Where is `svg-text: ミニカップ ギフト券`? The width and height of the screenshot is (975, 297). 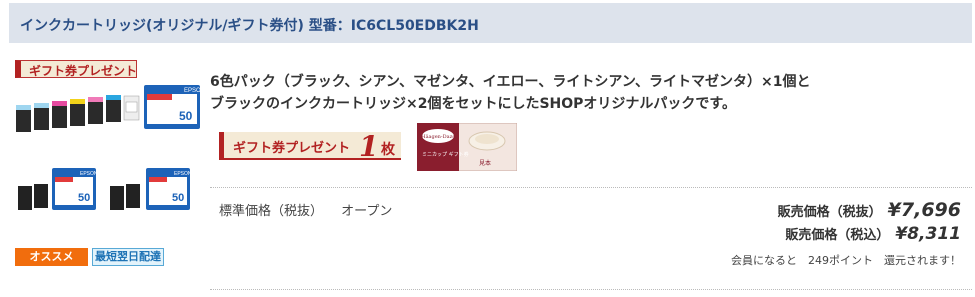
svg-text: ミニカップ ギフト券 is located at coordinates (445, 154).